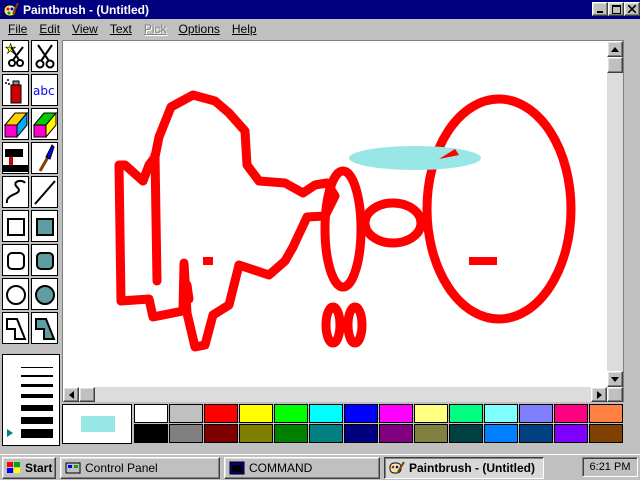 This screenshot has height=480, width=640. I want to click on tool-spray-can, so click(15, 90).